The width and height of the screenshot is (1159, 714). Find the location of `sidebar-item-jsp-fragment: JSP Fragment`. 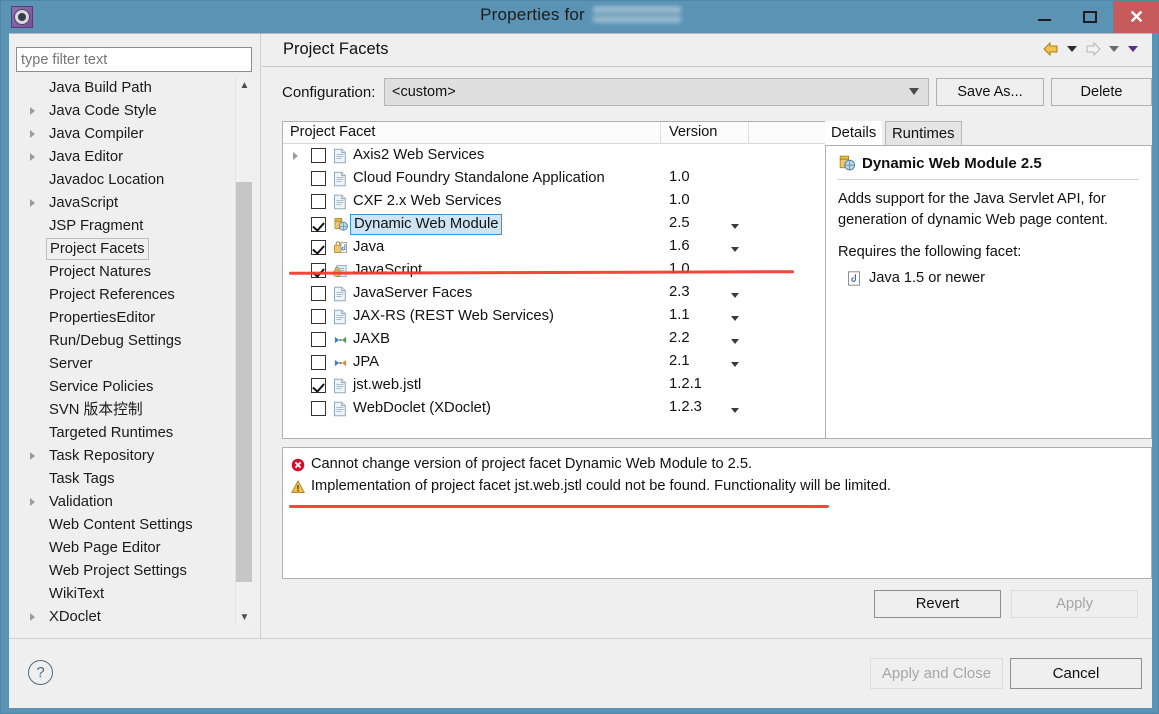

sidebar-item-jsp-fragment: JSP Fragment is located at coordinates (123, 226).